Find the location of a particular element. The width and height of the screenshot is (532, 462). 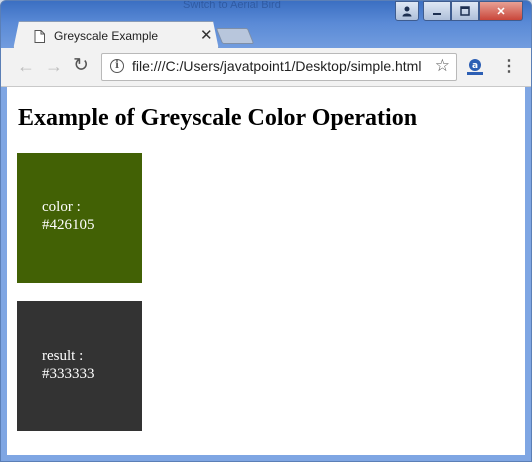

reload-icon: ↻ is located at coordinates (81, 65).